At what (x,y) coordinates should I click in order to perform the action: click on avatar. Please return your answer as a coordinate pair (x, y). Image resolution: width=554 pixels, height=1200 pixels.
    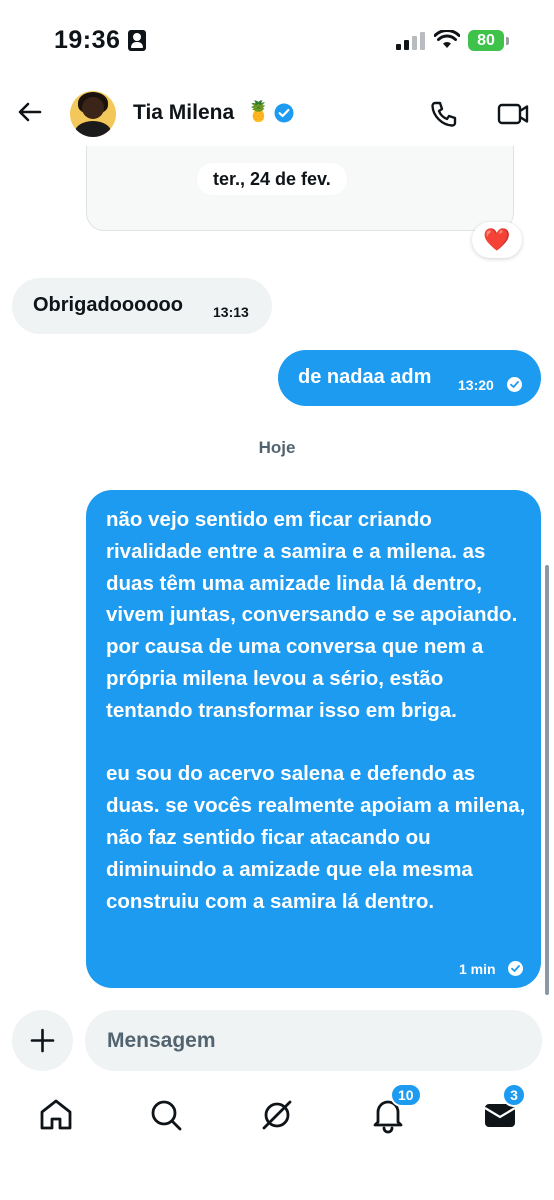
    Looking at the image, I should click on (93, 114).